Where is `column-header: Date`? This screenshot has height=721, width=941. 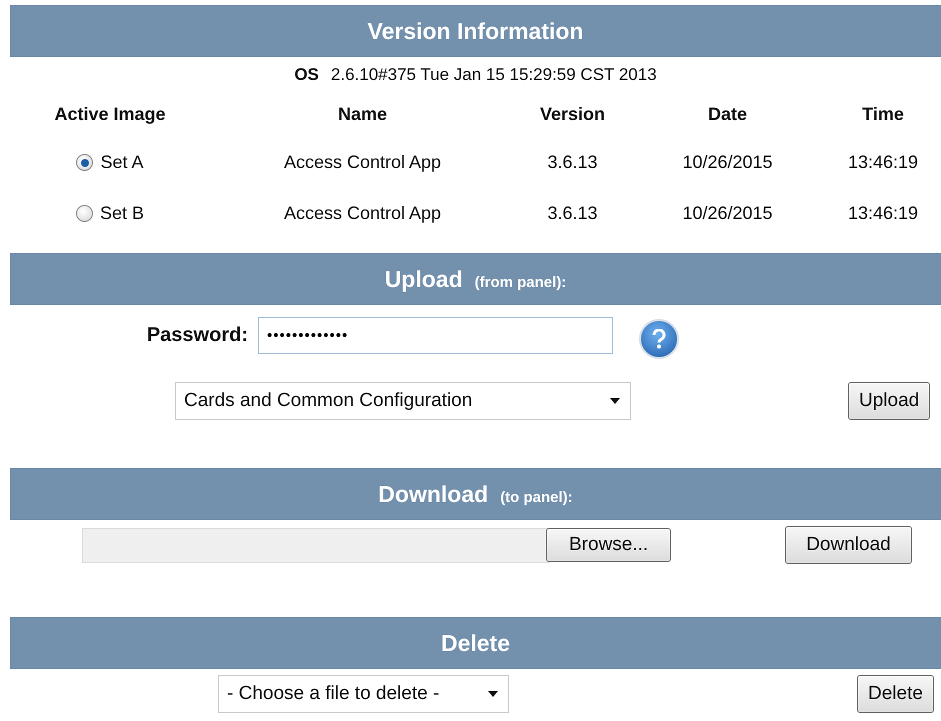 column-header: Date is located at coordinates (727, 114).